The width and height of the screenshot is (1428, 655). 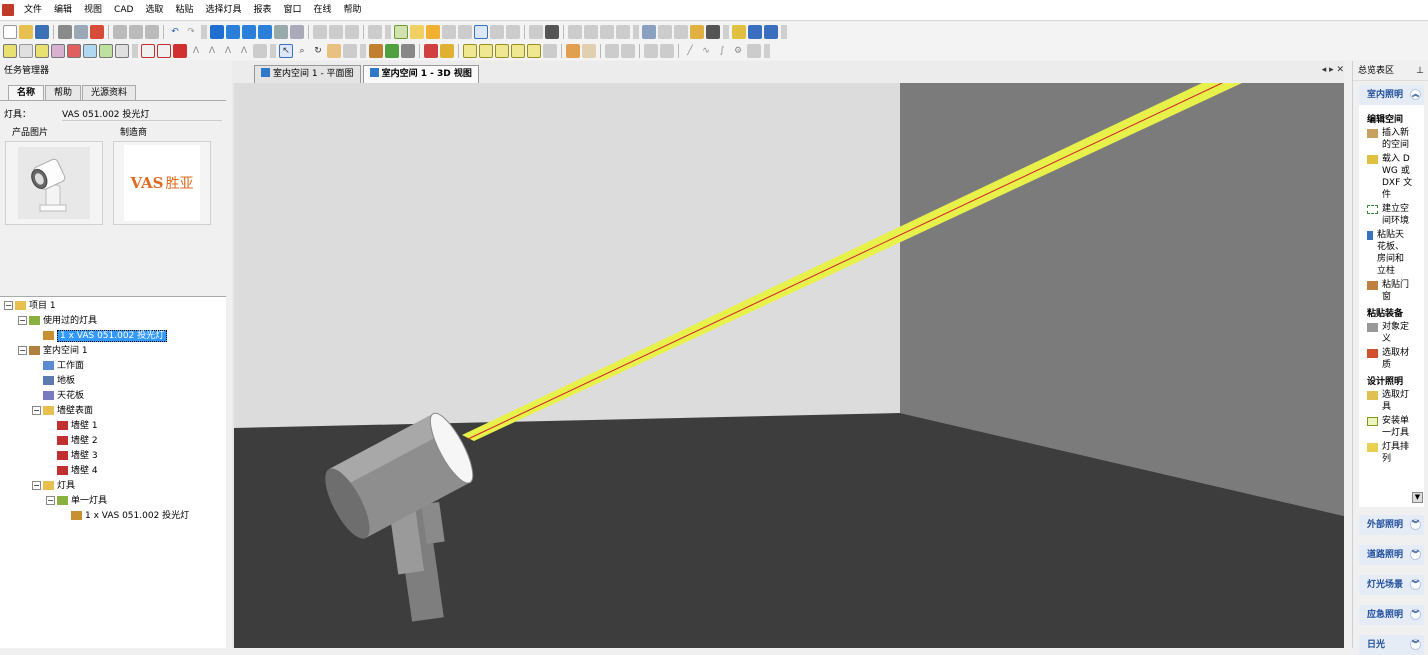 I want to click on task-install-single-luminaire: 安装单一灯具, so click(x=1394, y=427).